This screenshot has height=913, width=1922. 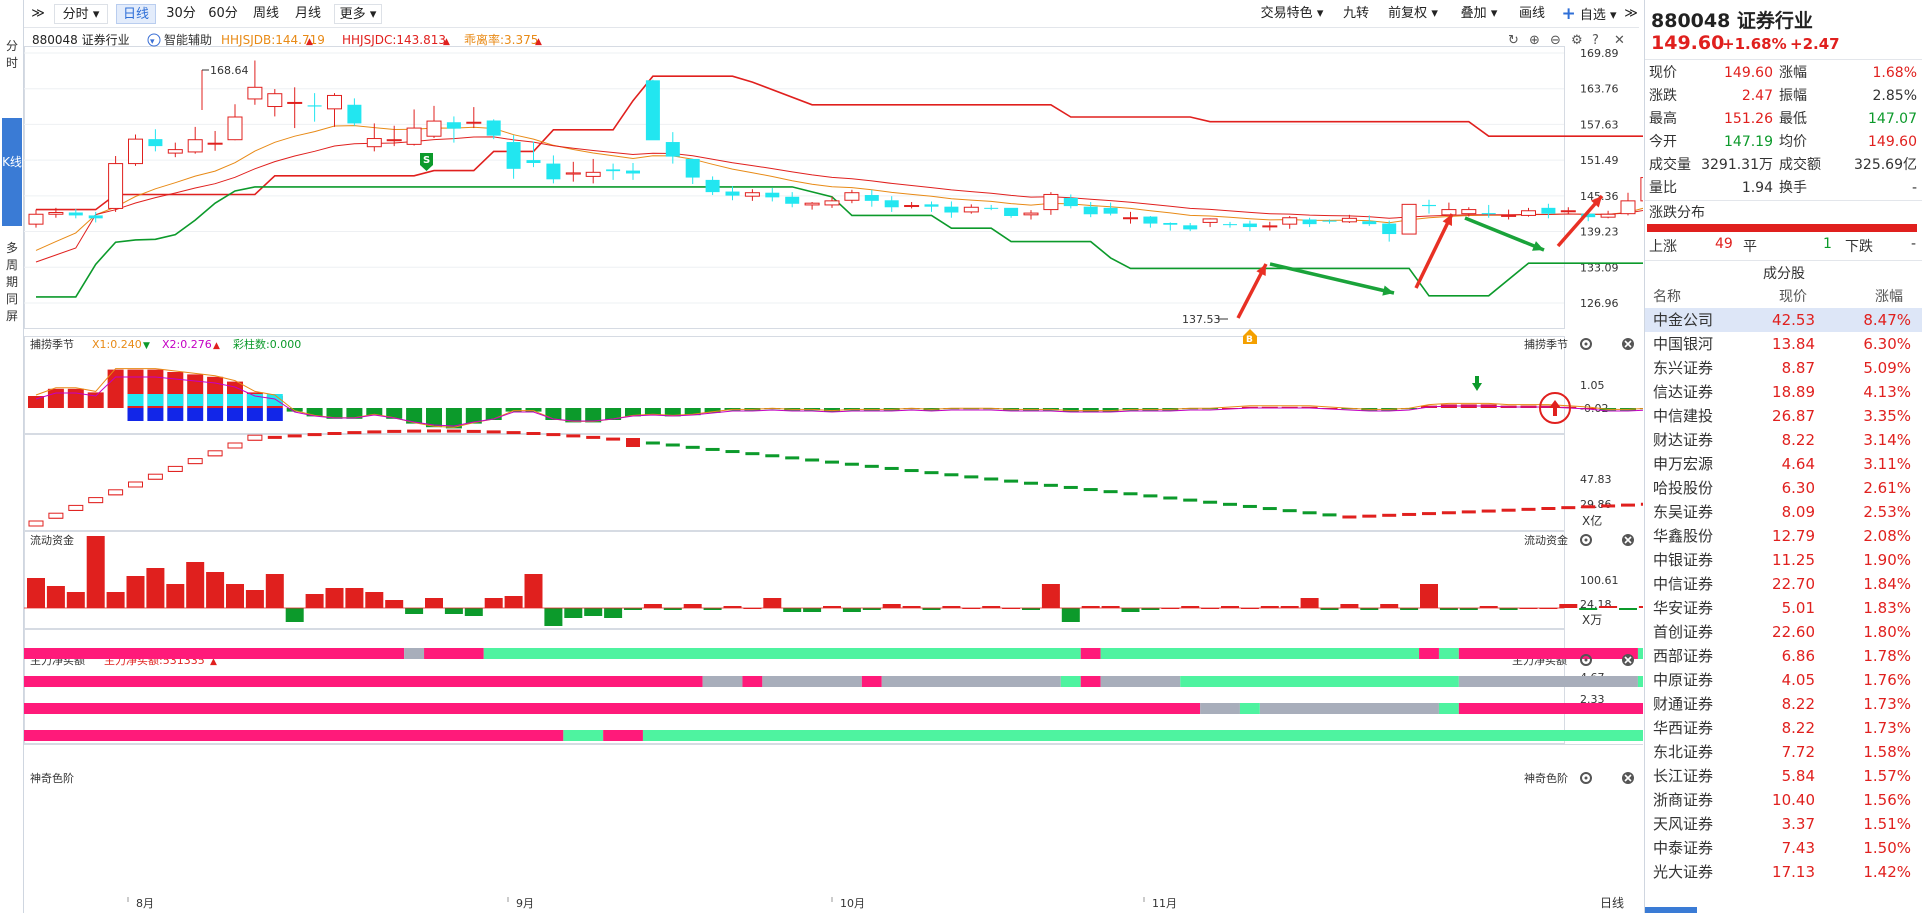 I want to click on more-periods-button: 更多 ▾, so click(x=358, y=14).